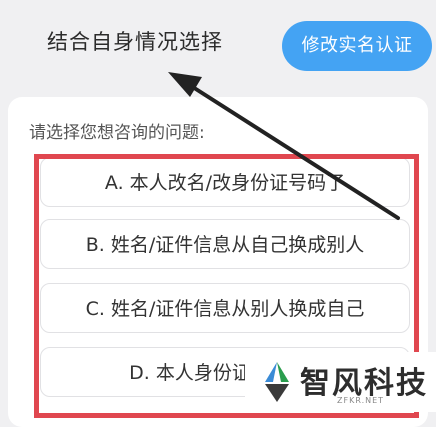 This screenshot has height=427, width=436. What do you see at coordinates (117, 133) in the screenshot?
I see `question-prompt: 请选择您想咨询的问题:` at bounding box center [117, 133].